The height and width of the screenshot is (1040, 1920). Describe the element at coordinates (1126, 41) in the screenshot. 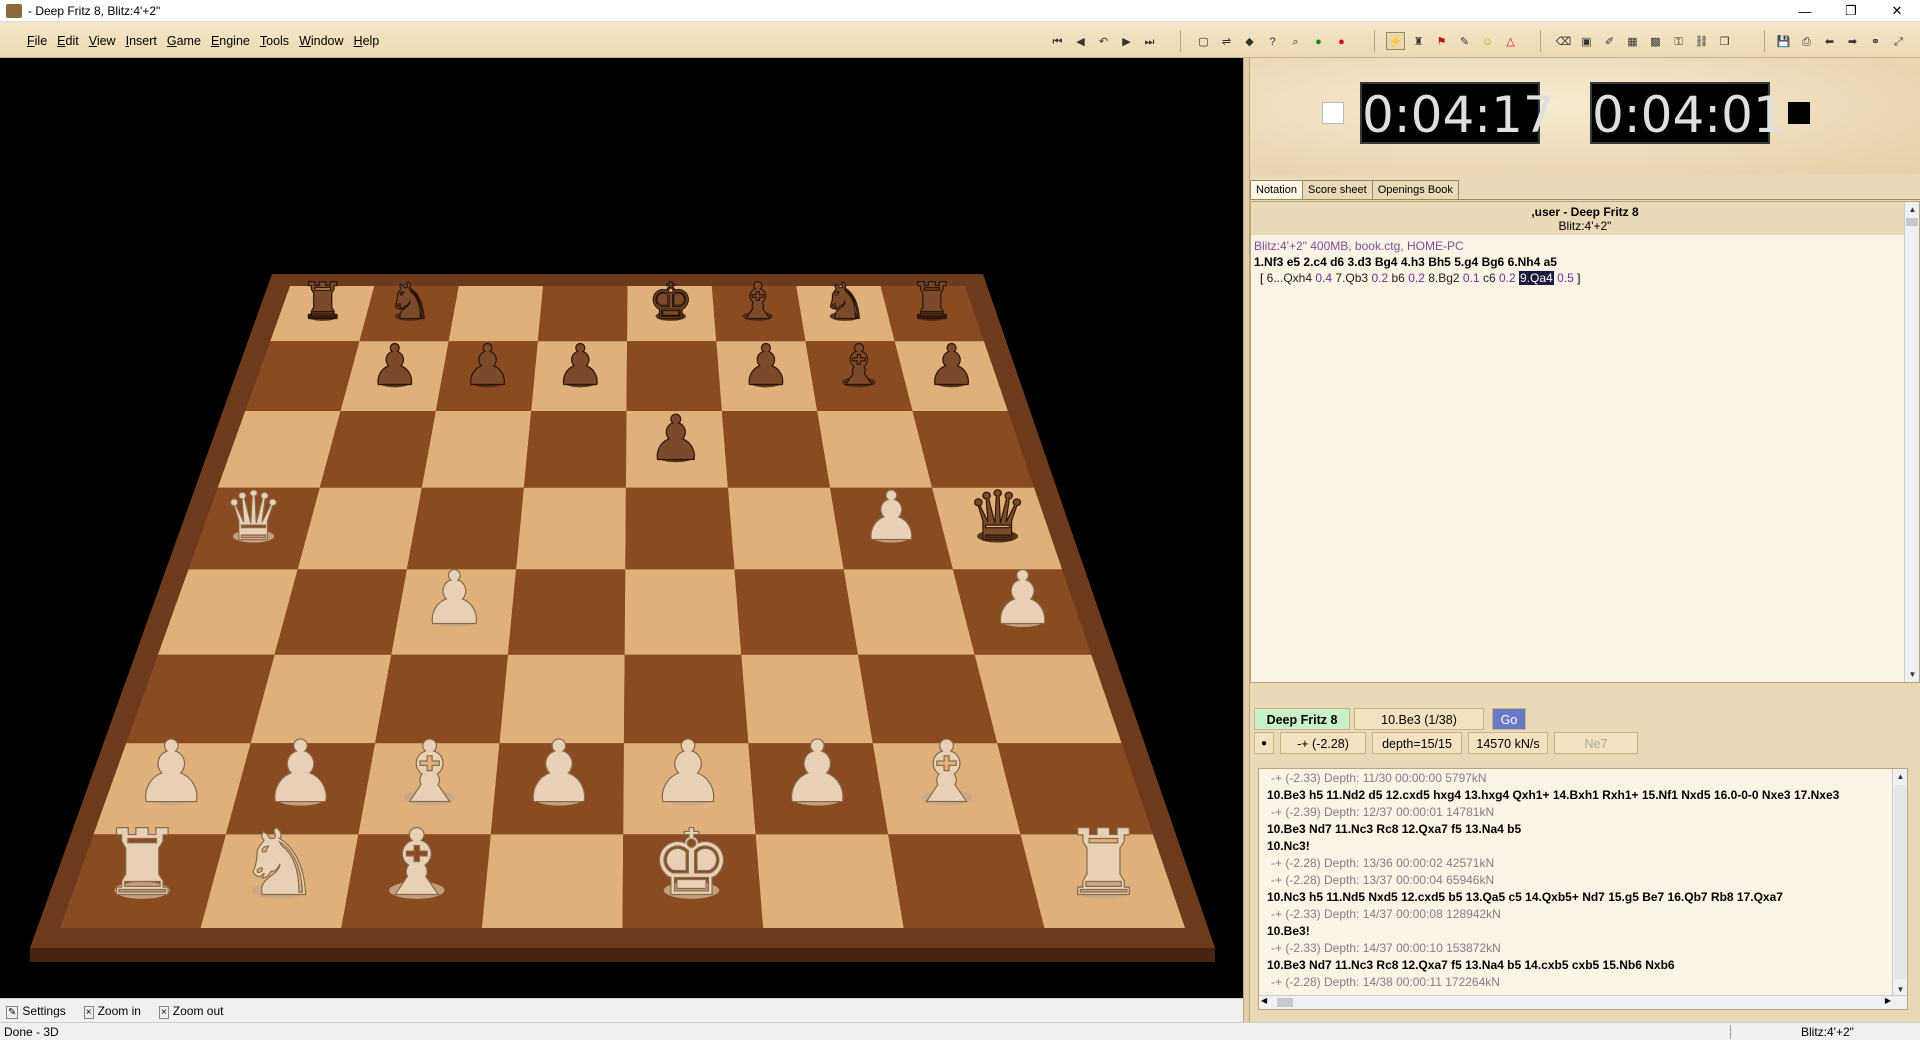

I see `next-move-icon: ▶` at that location.